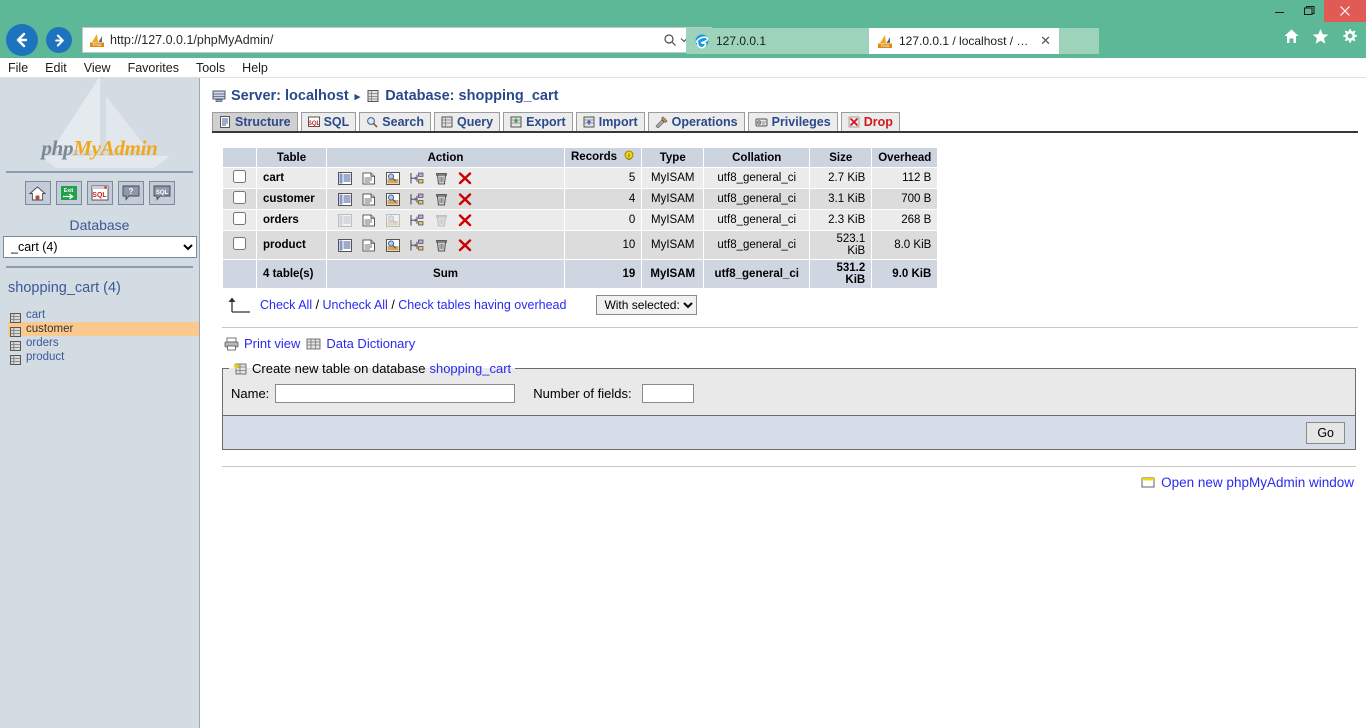 The height and width of the screenshot is (728, 1366). I want to click on tab-operations: Operations, so click(696, 121).